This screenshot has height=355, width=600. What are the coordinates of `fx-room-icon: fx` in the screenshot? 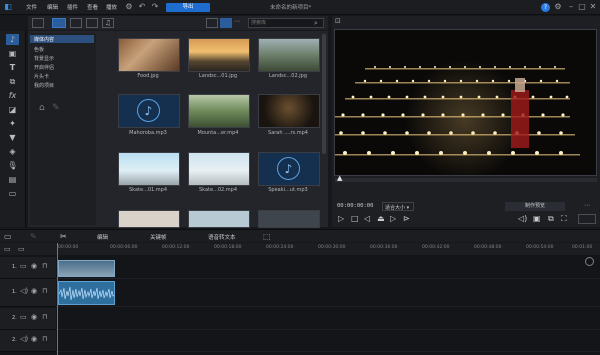 It's located at (12, 95).